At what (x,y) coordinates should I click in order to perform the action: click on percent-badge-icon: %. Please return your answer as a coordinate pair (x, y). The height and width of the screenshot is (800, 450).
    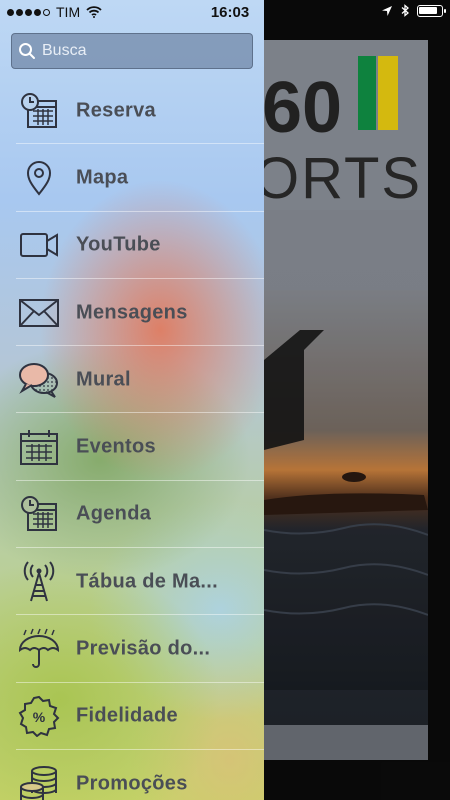
    Looking at the image, I should click on (39, 716).